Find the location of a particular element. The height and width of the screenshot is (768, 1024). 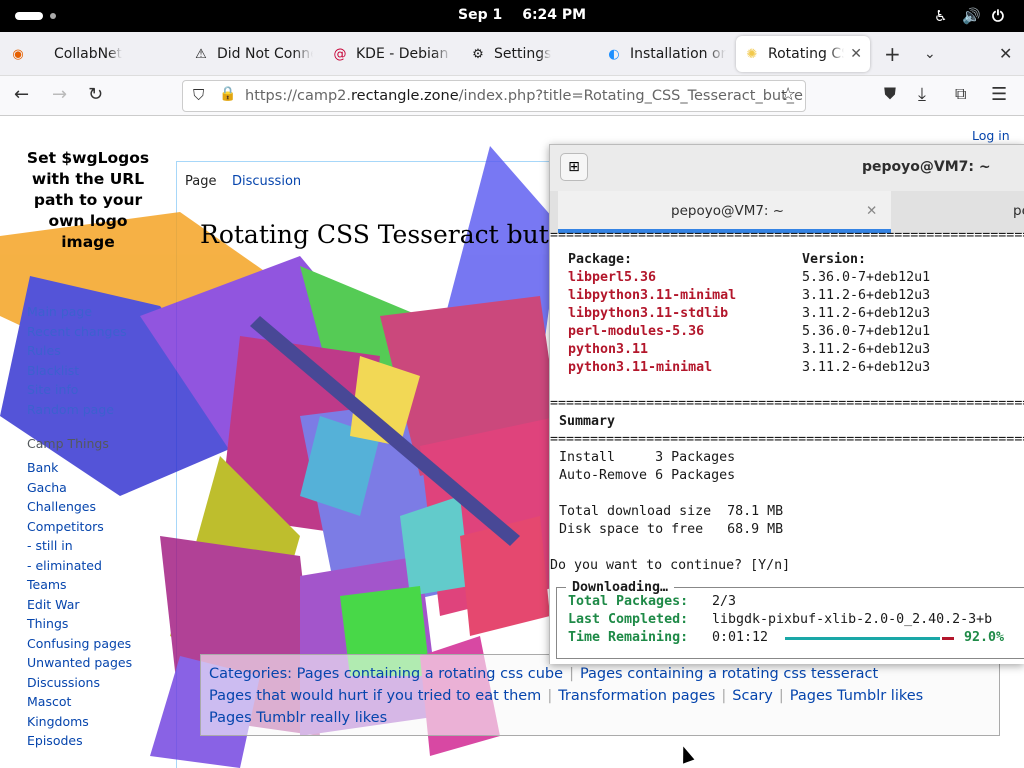

package-name: libpython3.11-stdlib is located at coordinates (648, 313).